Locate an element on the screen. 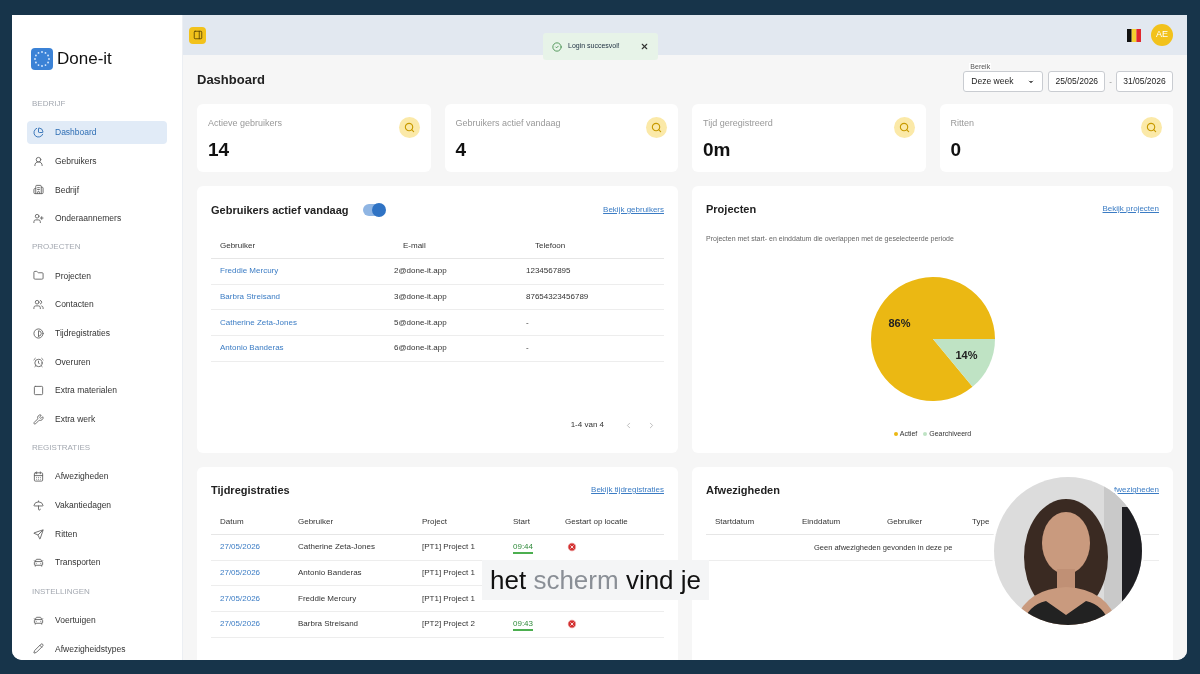  sidebar-item: Onderaannemers is located at coordinates (97, 219).